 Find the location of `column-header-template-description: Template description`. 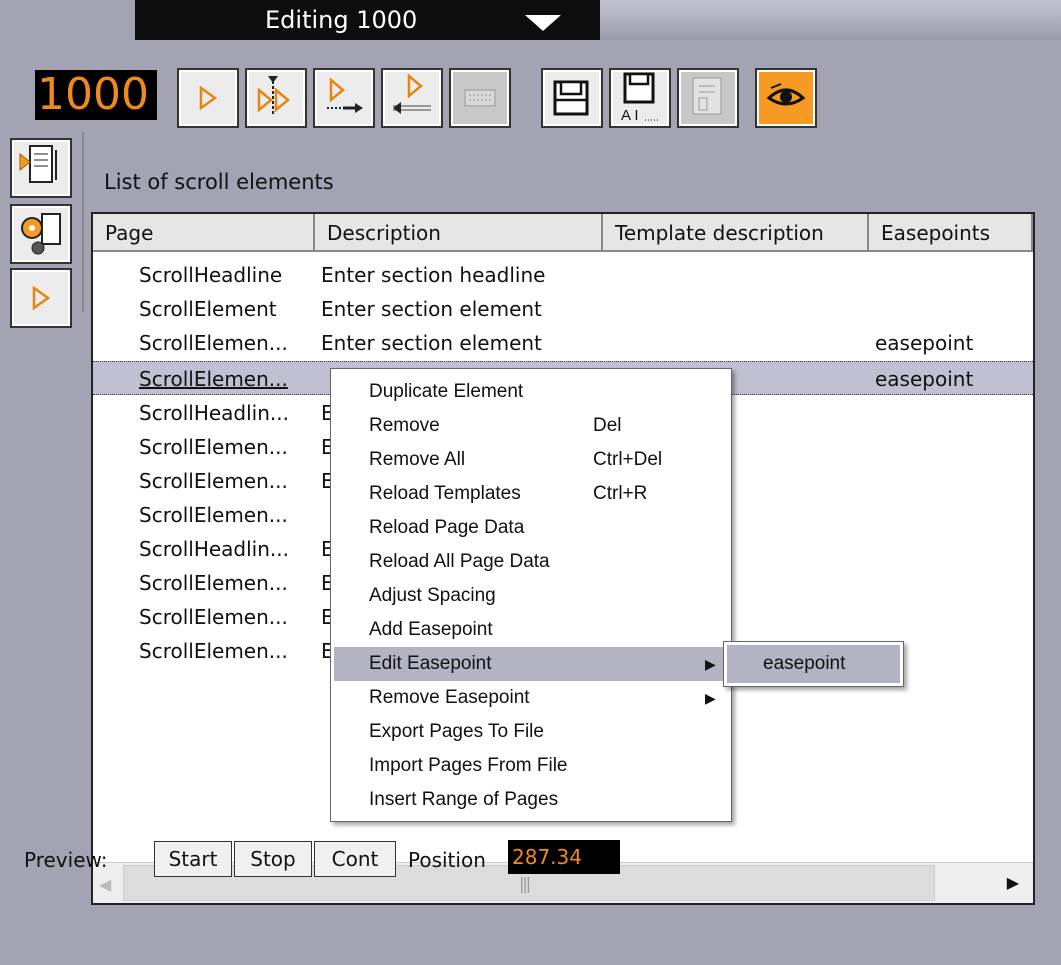

column-header-template-description: Template description is located at coordinates (736, 233).